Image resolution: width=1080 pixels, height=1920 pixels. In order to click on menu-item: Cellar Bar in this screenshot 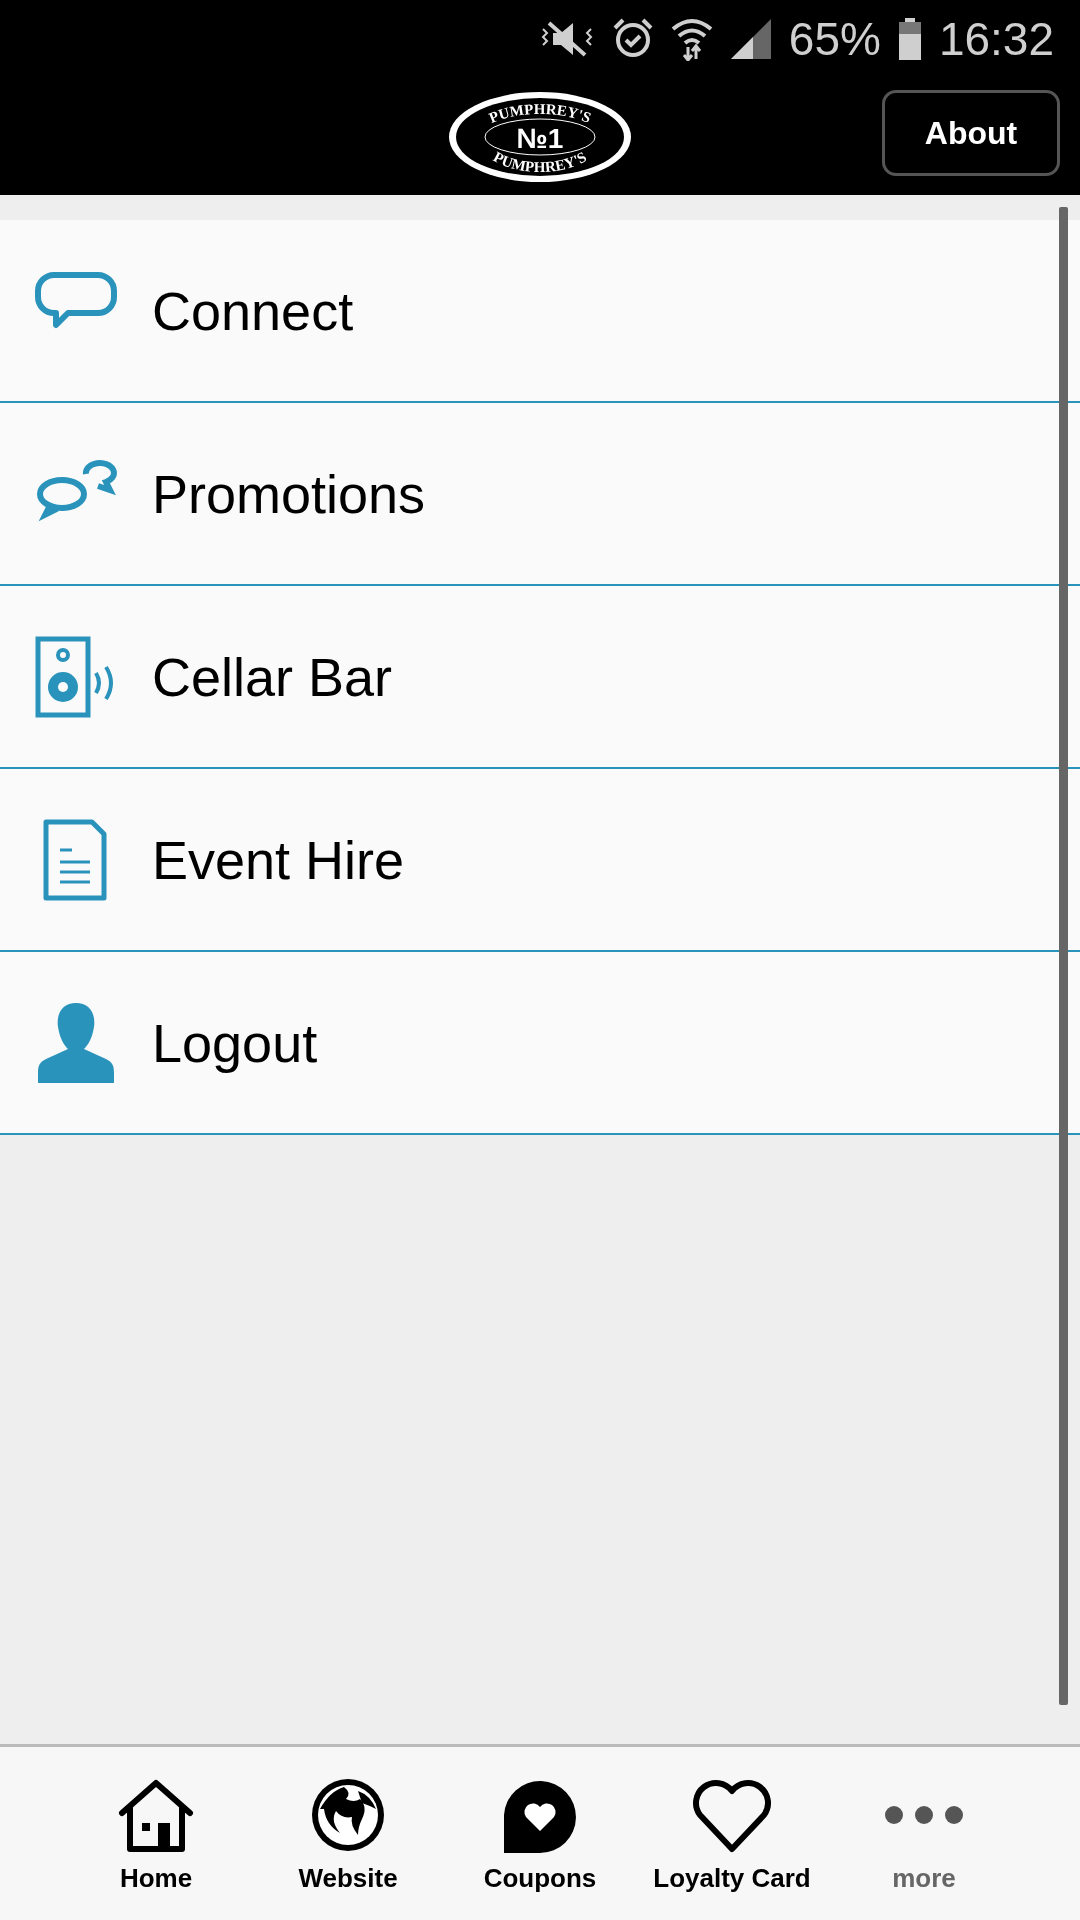, I will do `click(540, 677)`.